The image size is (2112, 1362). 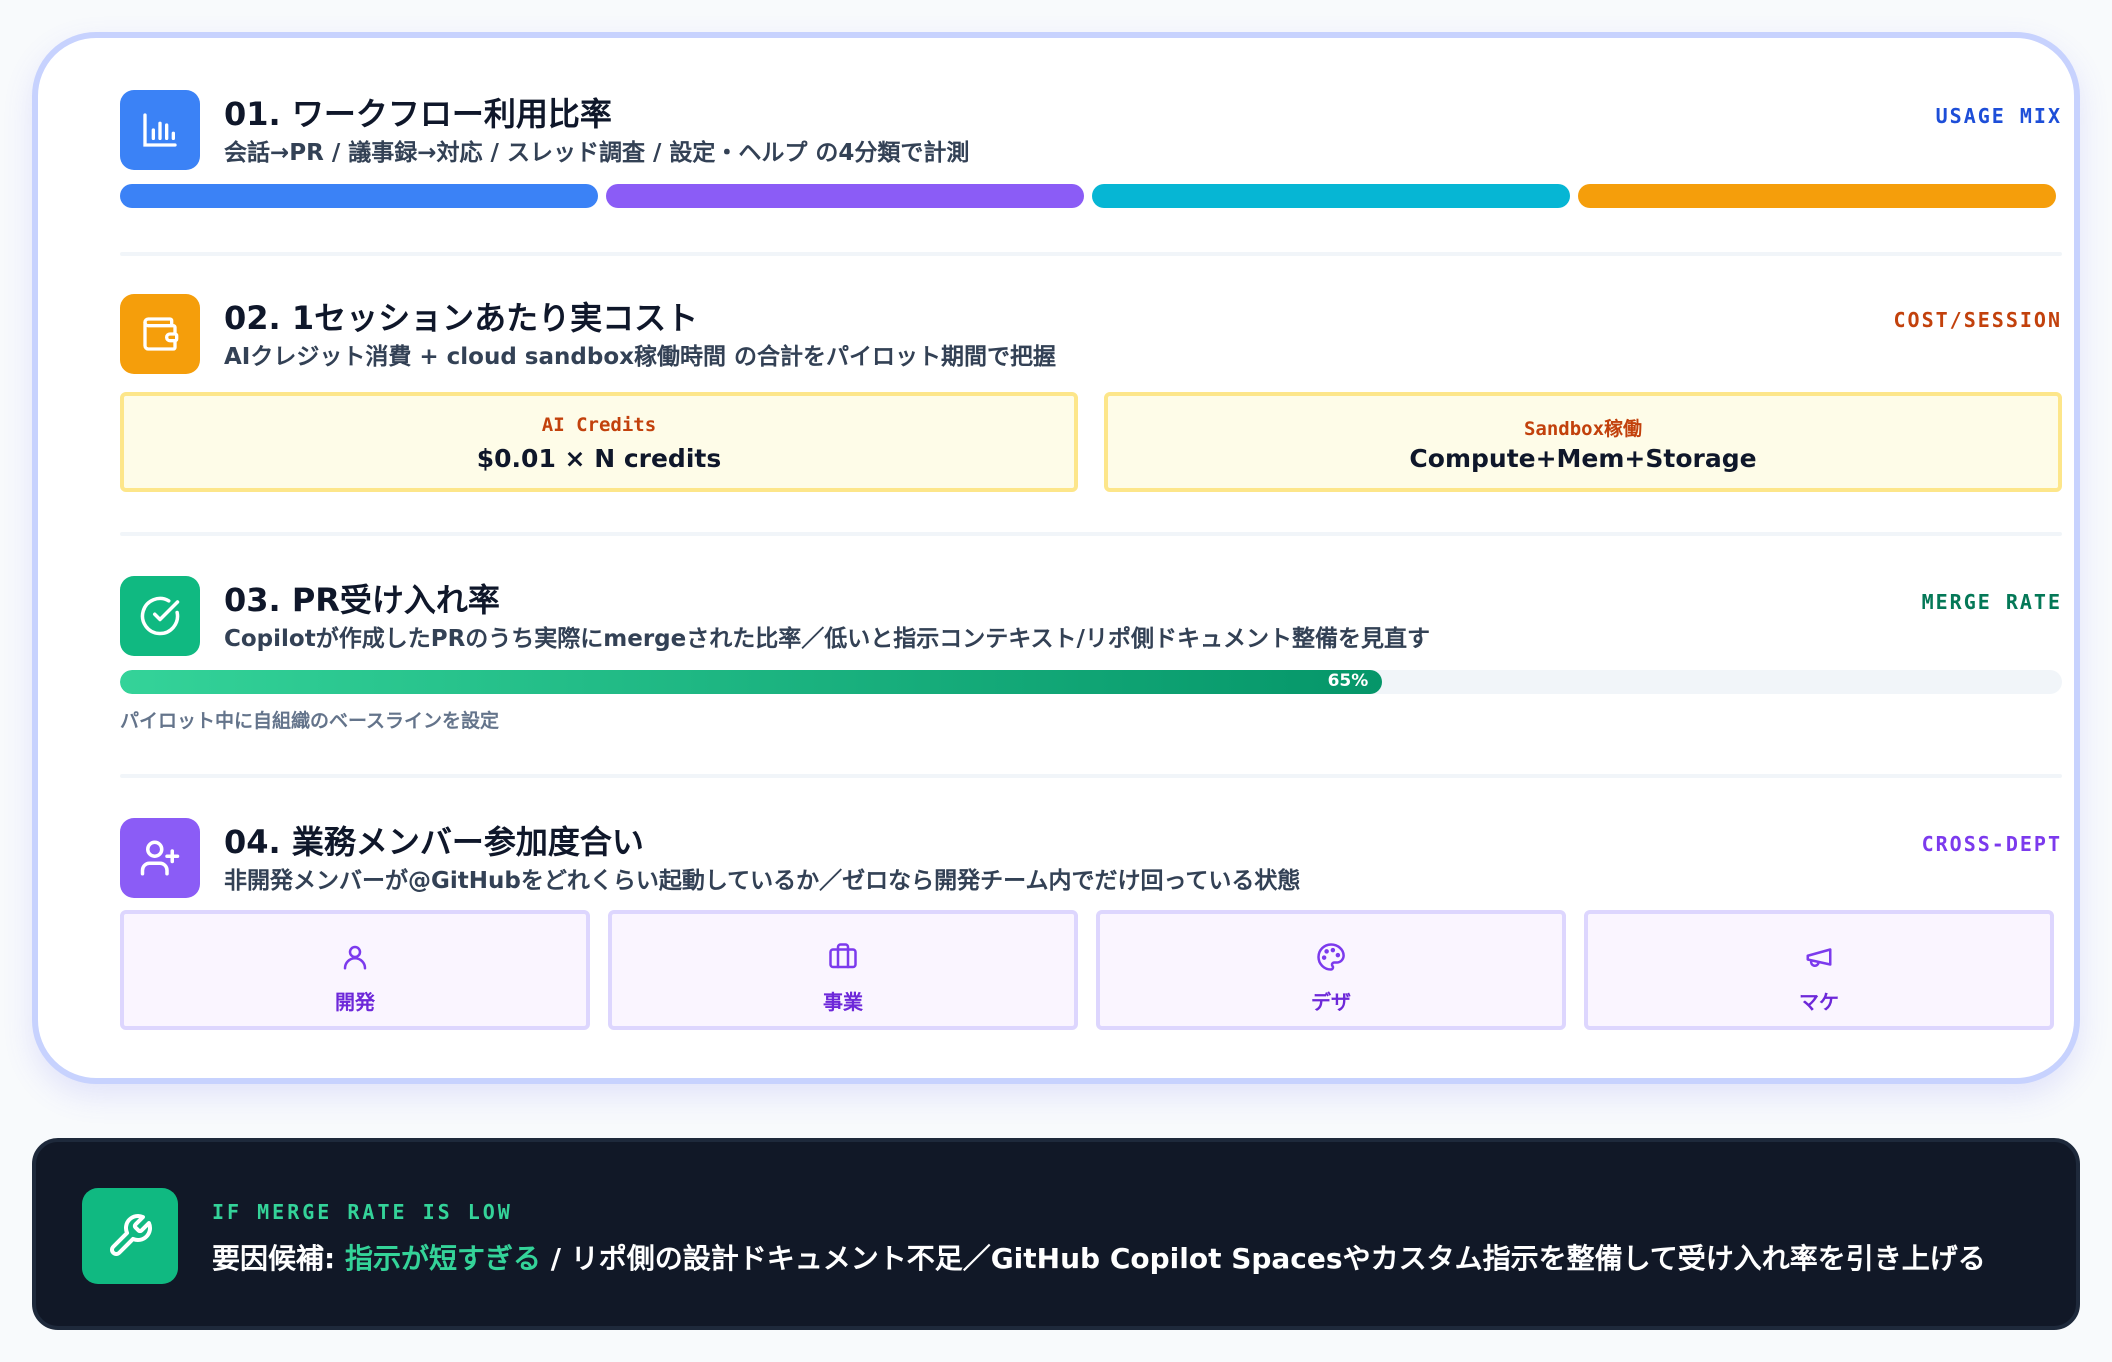 I want to click on merge-rate-fill: 65%, so click(x=751, y=682).